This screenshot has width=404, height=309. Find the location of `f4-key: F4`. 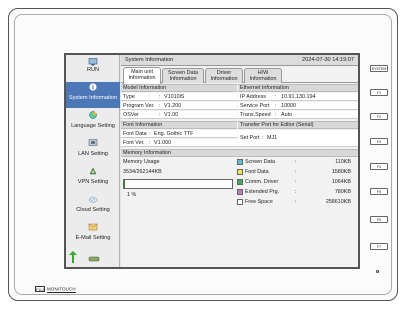

f4-key: F4 is located at coordinates (379, 166).